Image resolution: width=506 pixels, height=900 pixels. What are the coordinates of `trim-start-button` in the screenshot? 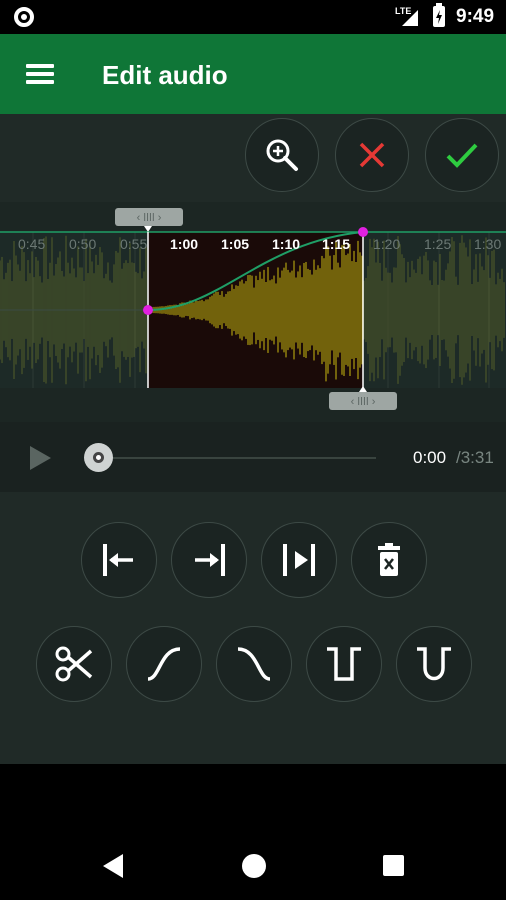 It's located at (119, 560).